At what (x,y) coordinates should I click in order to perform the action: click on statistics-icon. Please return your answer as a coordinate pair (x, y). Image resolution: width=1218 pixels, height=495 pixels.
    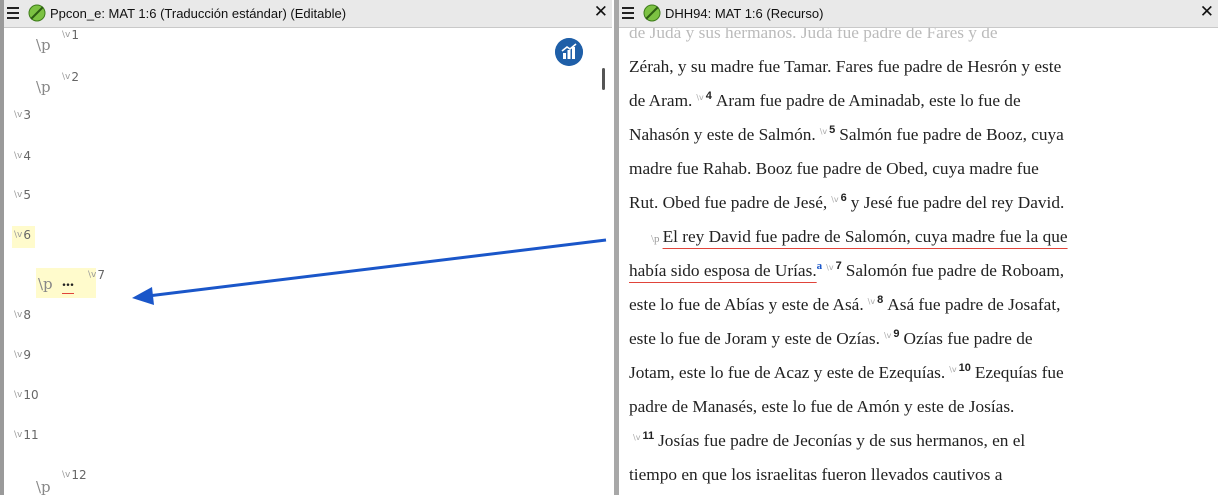
    Looking at the image, I should click on (569, 52).